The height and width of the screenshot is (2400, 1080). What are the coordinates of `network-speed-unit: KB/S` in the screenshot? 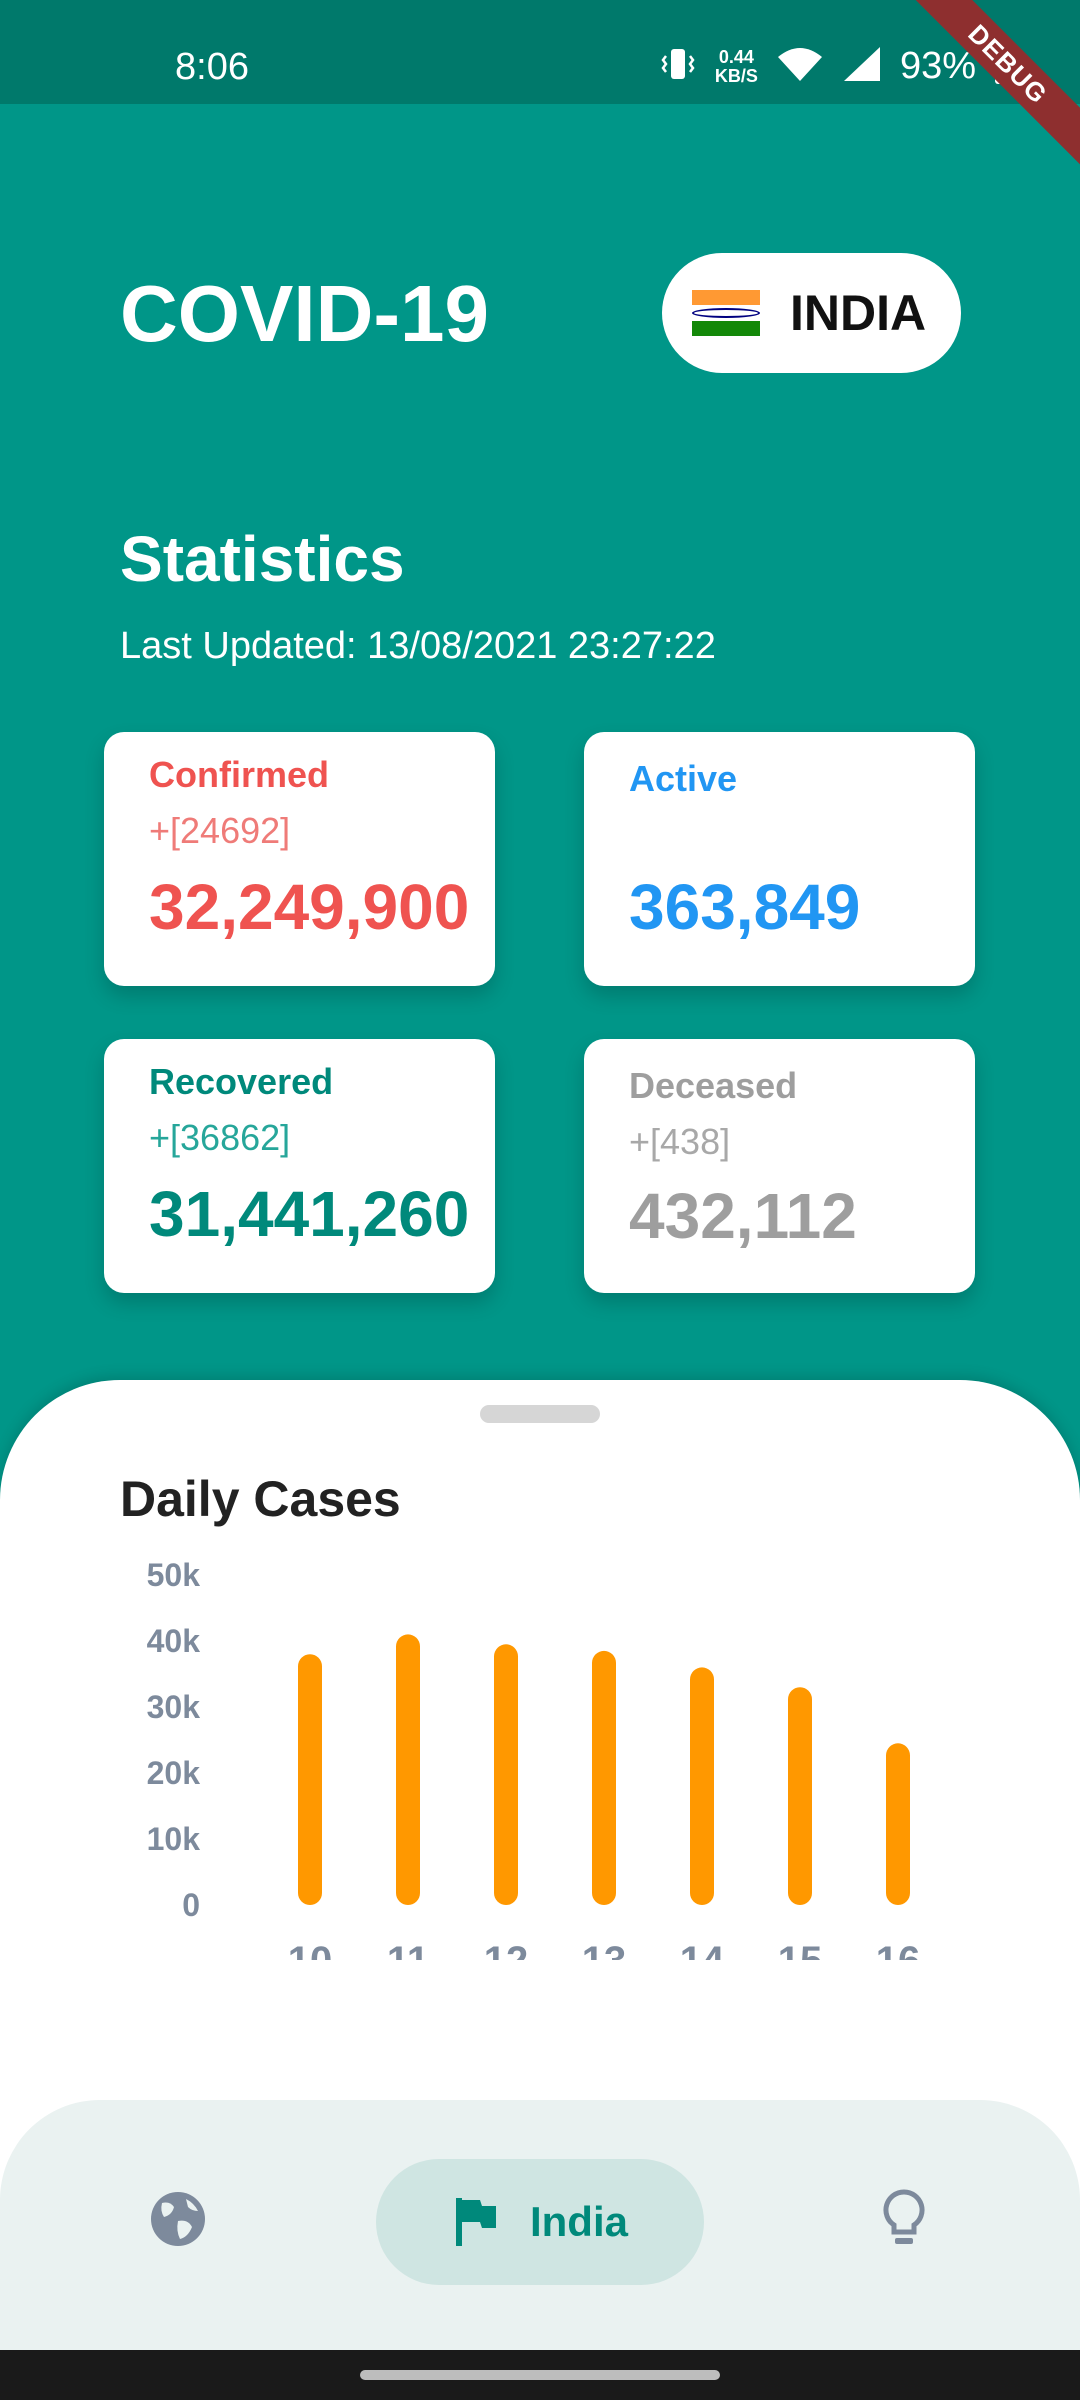 It's located at (736, 75).